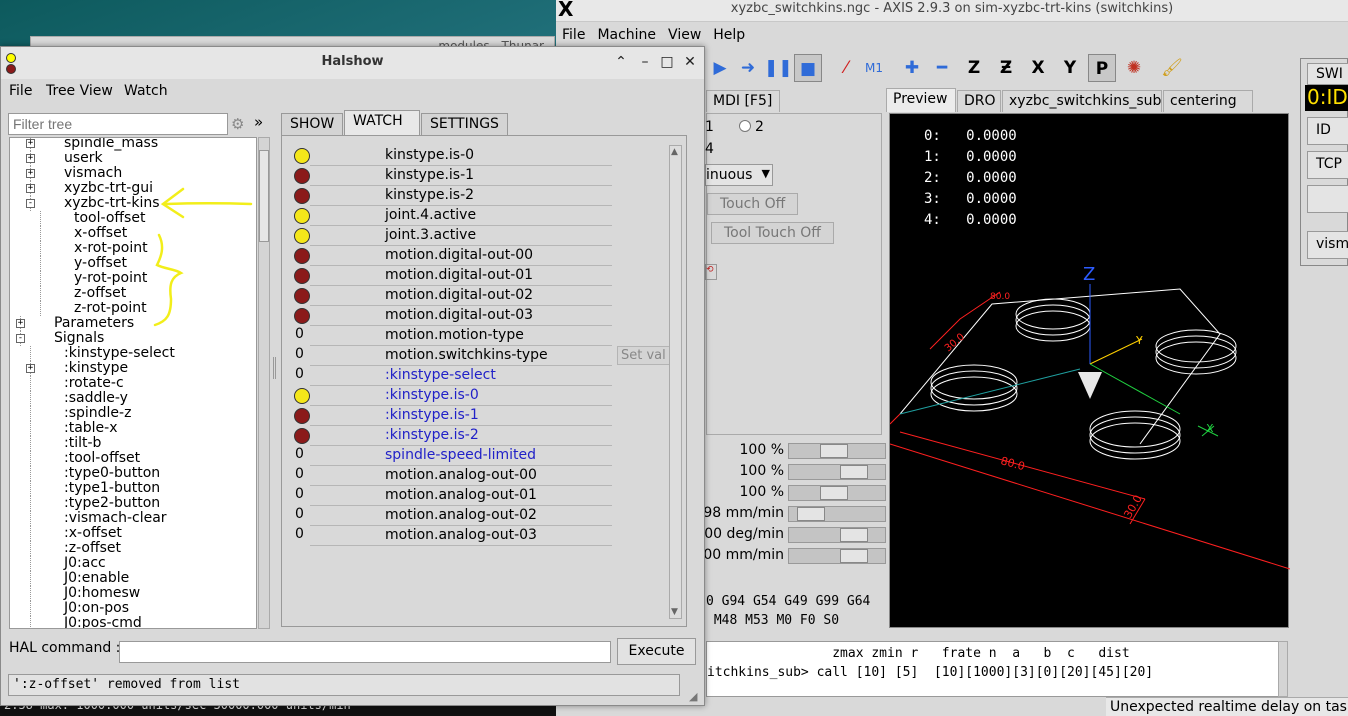  I want to click on chevron-up-icon: ⌃, so click(621, 62).